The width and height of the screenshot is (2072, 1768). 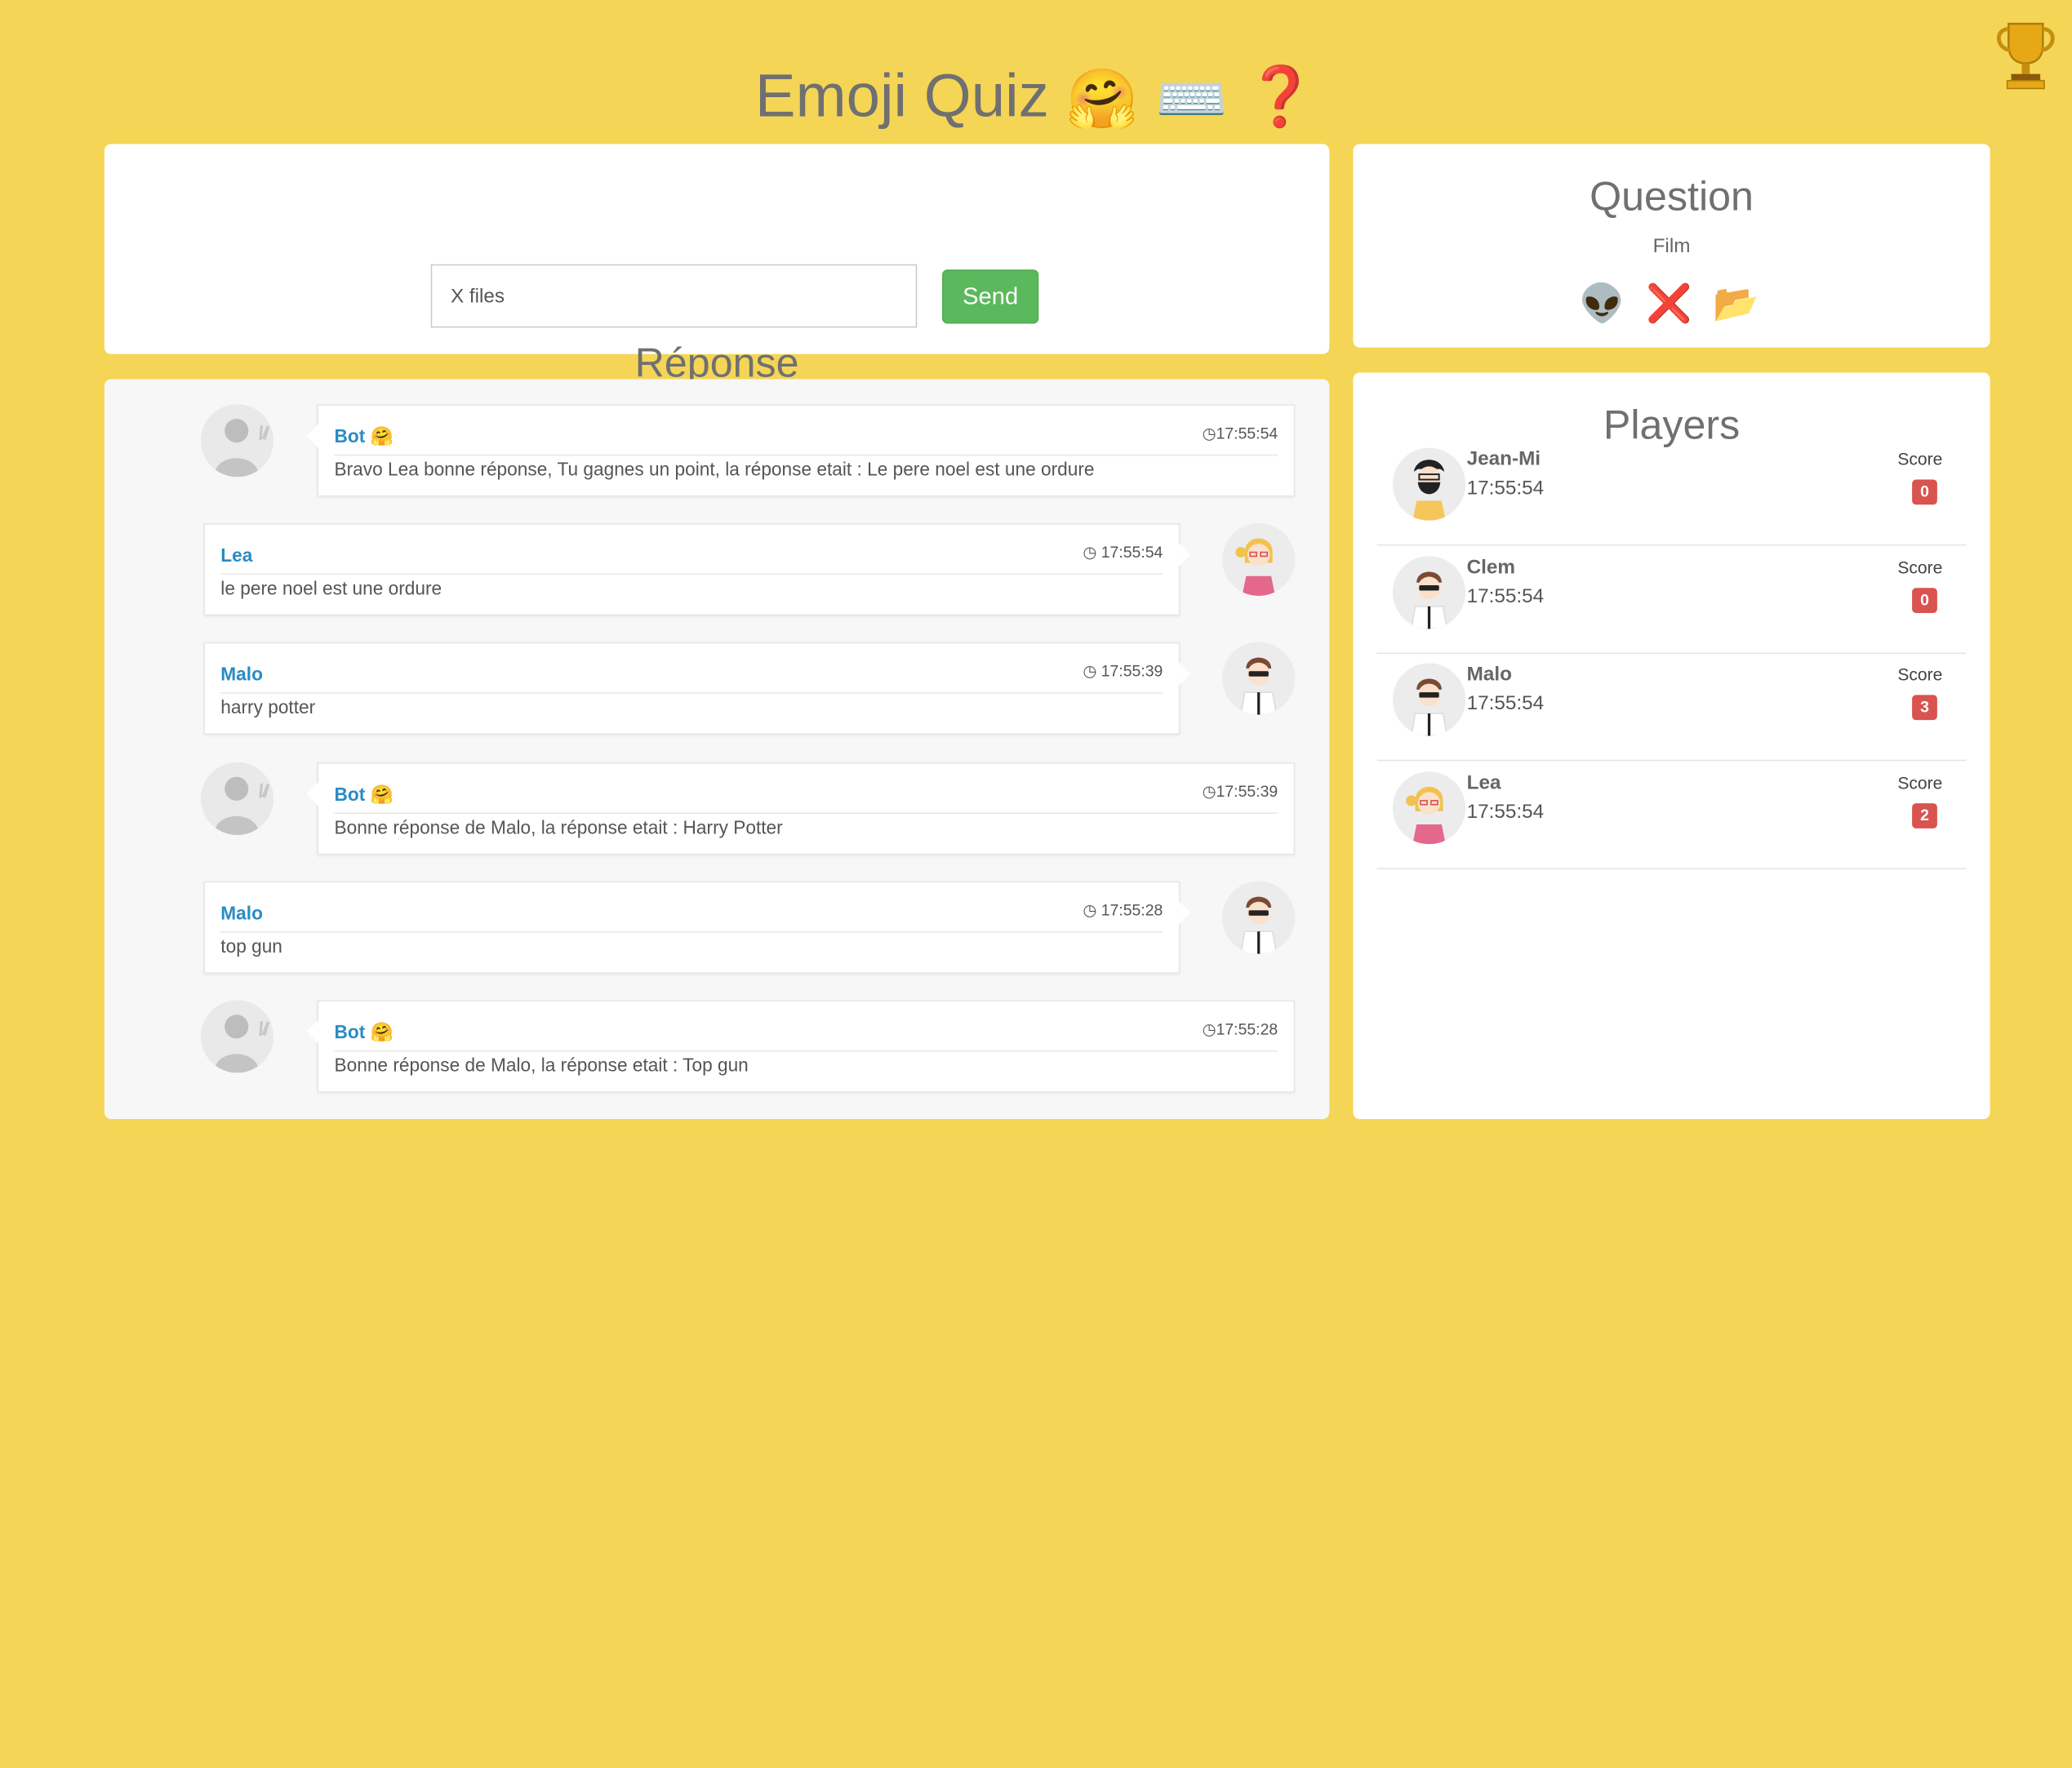 What do you see at coordinates (1240, 433) in the screenshot?
I see `message-time: ◷17:55:54` at bounding box center [1240, 433].